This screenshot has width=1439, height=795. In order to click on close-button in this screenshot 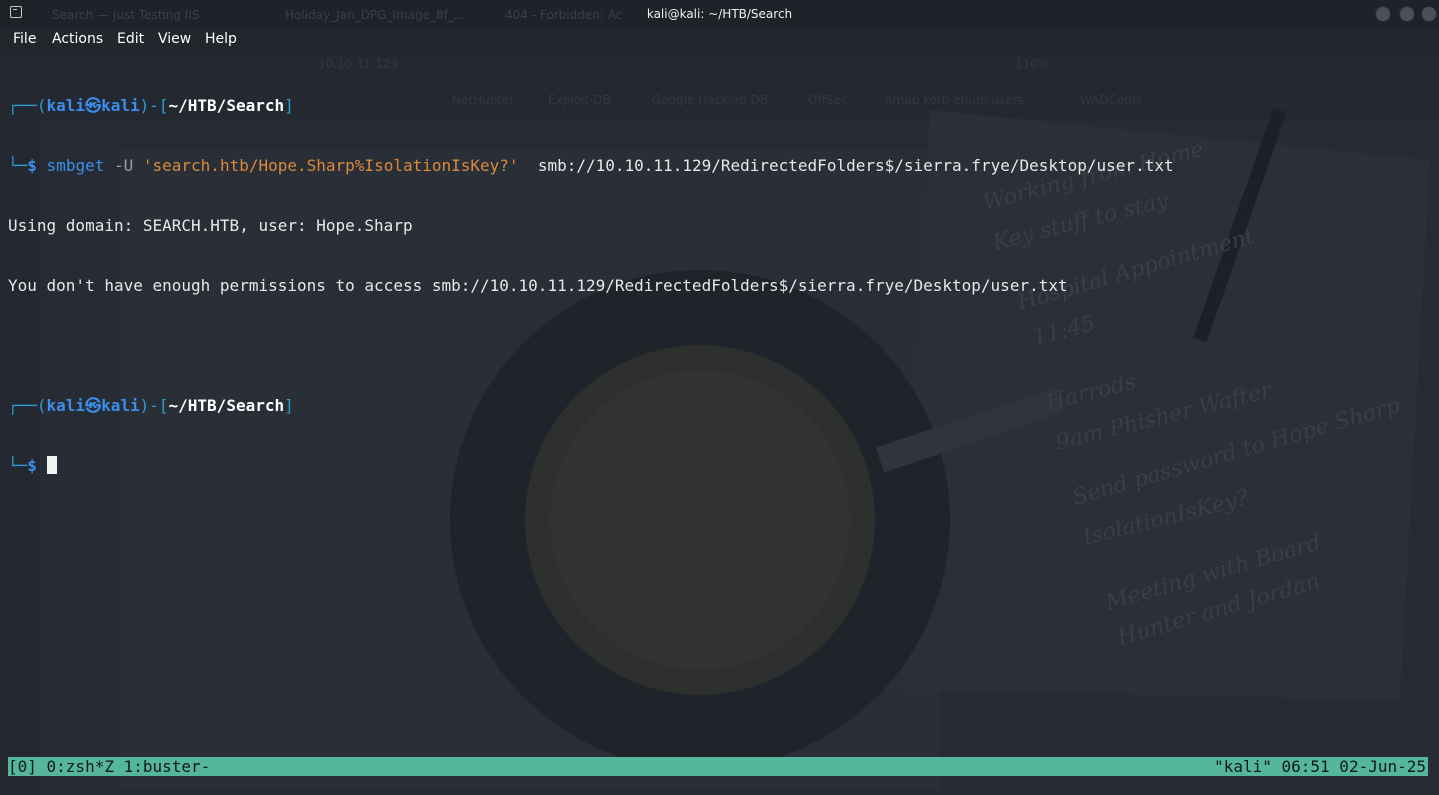, I will do `click(1429, 14)`.